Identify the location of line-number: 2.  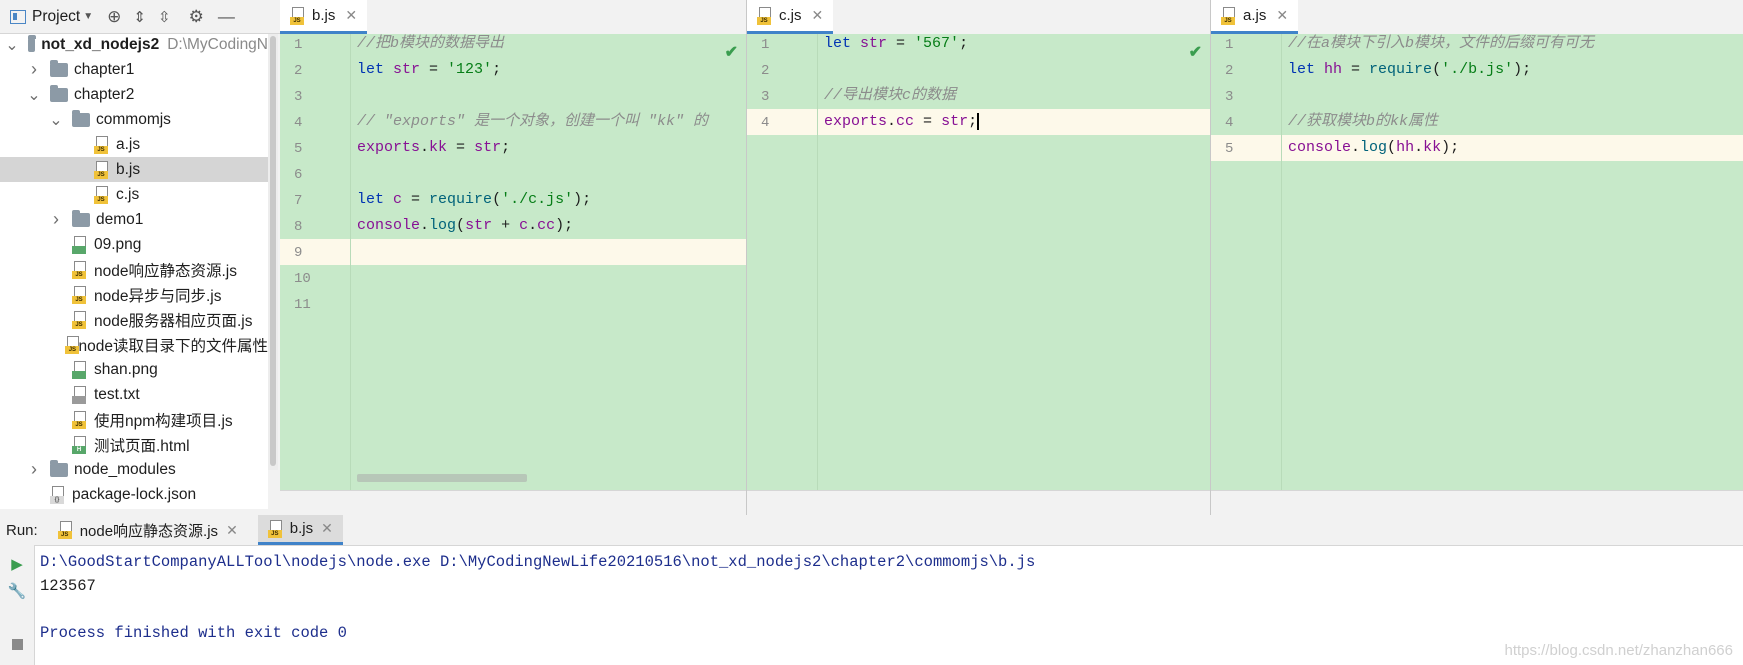
(1229, 71).